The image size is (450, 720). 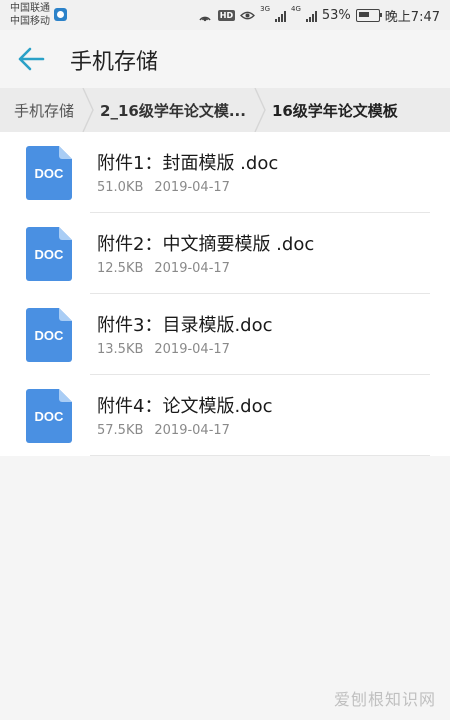 I want to click on file-row: DOC 附件1：封面模版 .doc 51.0KB 2019-04-17, so click(x=225, y=172).